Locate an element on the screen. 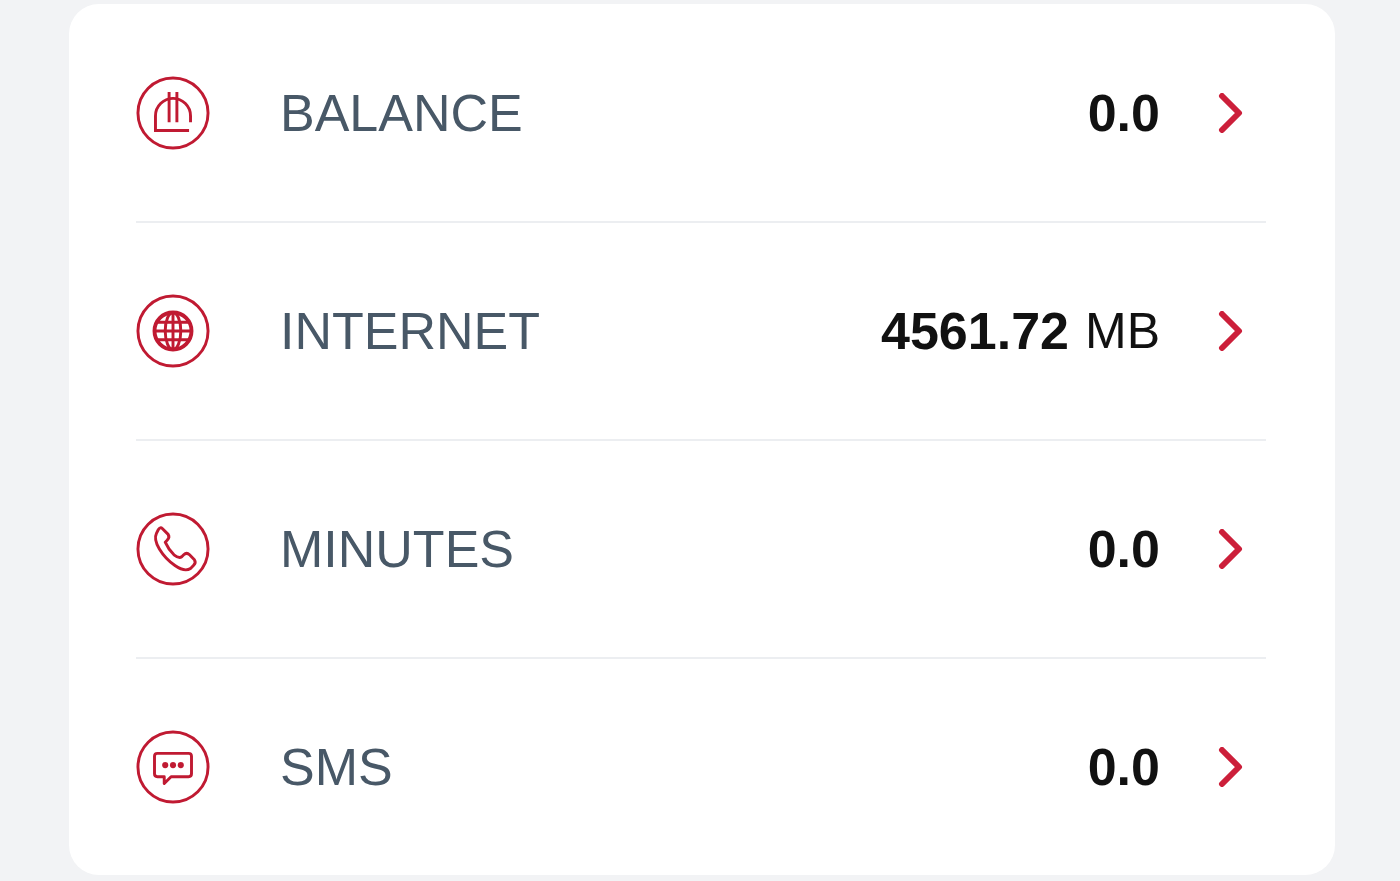 The width and height of the screenshot is (1400, 881). row-label: SMS is located at coordinates (337, 767).